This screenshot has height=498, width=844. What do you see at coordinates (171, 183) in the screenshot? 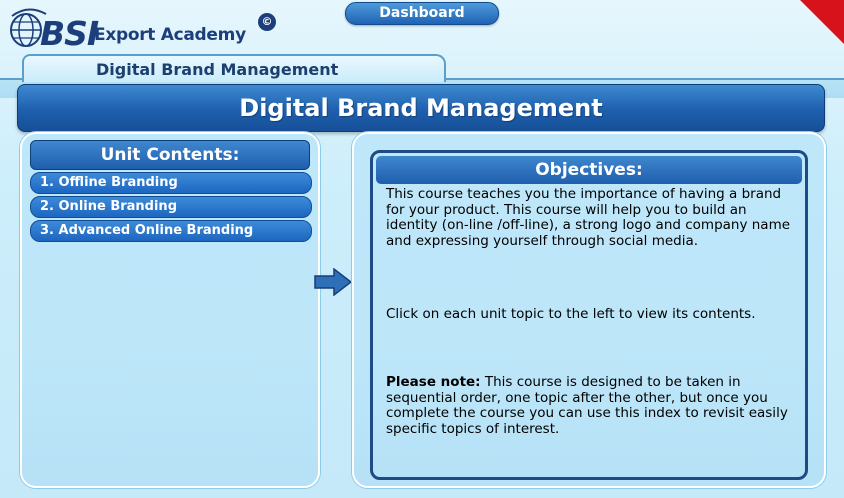
I see `unit-item-offline-branding: 1. Offline Branding` at bounding box center [171, 183].